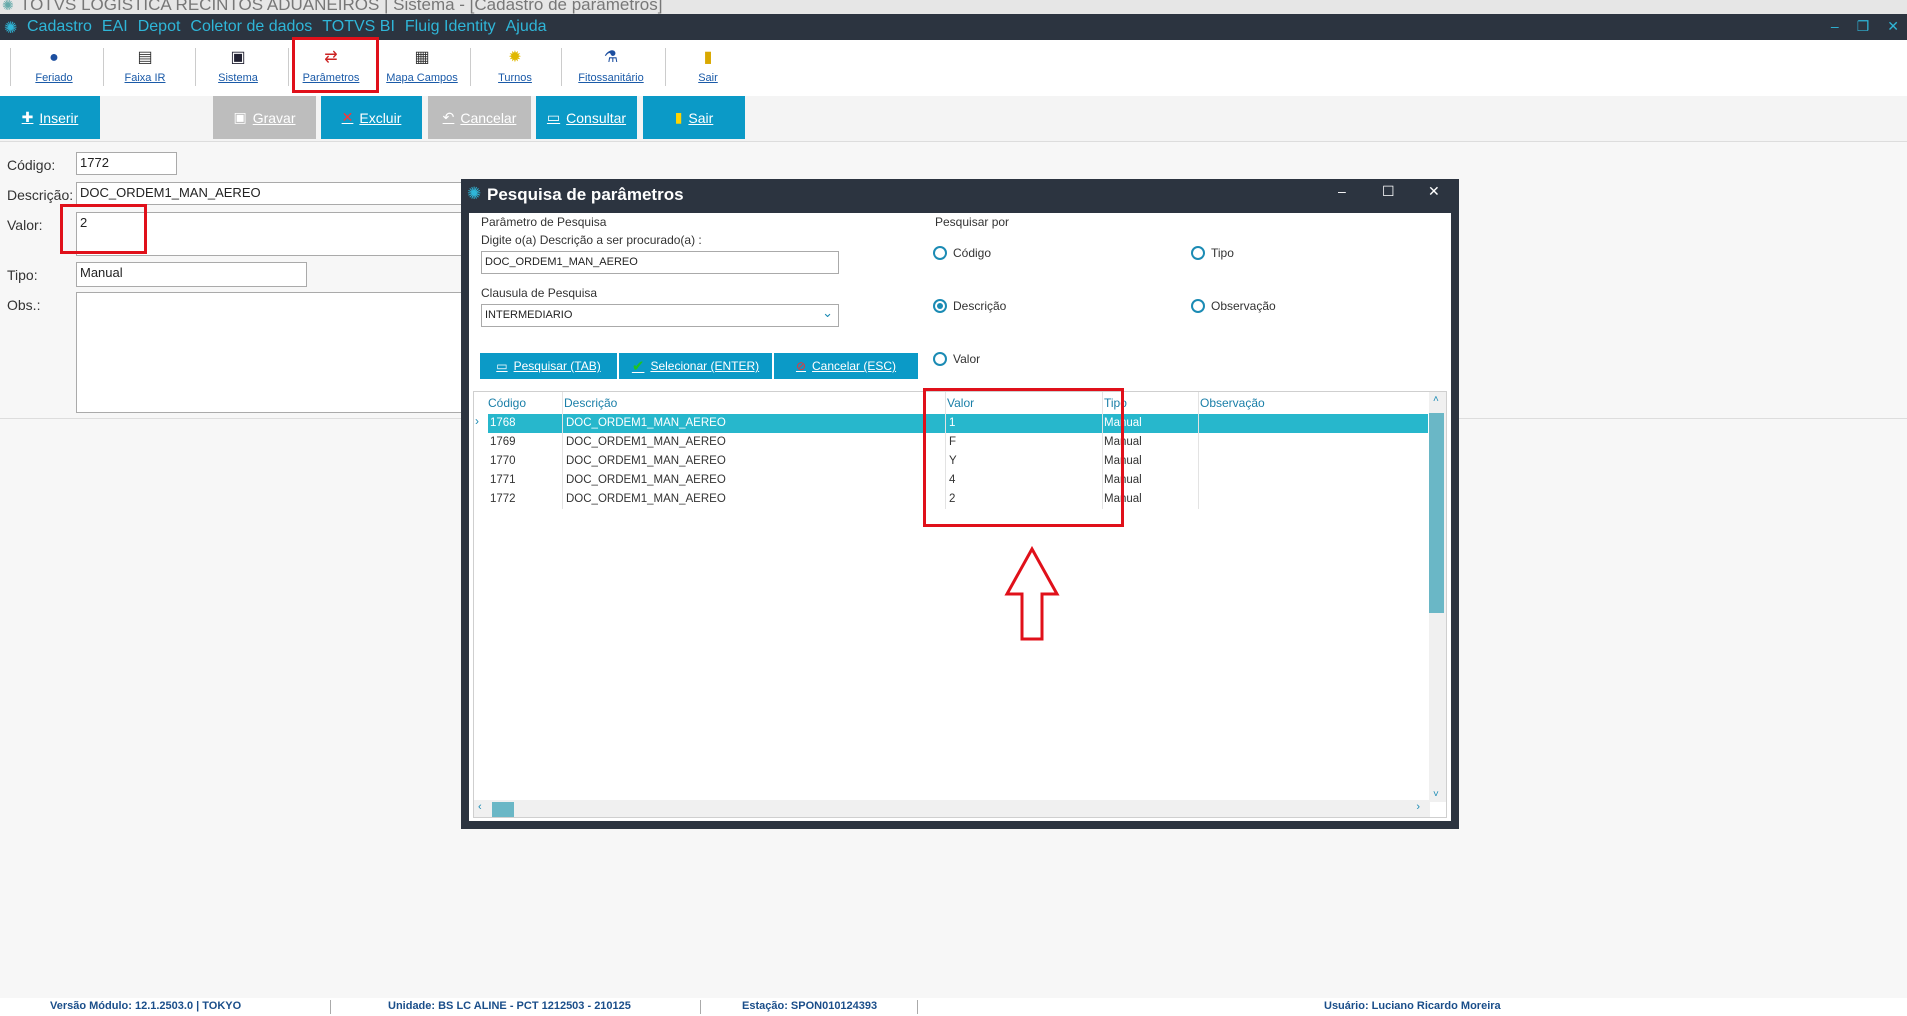 The width and height of the screenshot is (1907, 1016). Describe the element at coordinates (503, 809) in the screenshot. I see `horizontal-scroll-thumb` at that location.